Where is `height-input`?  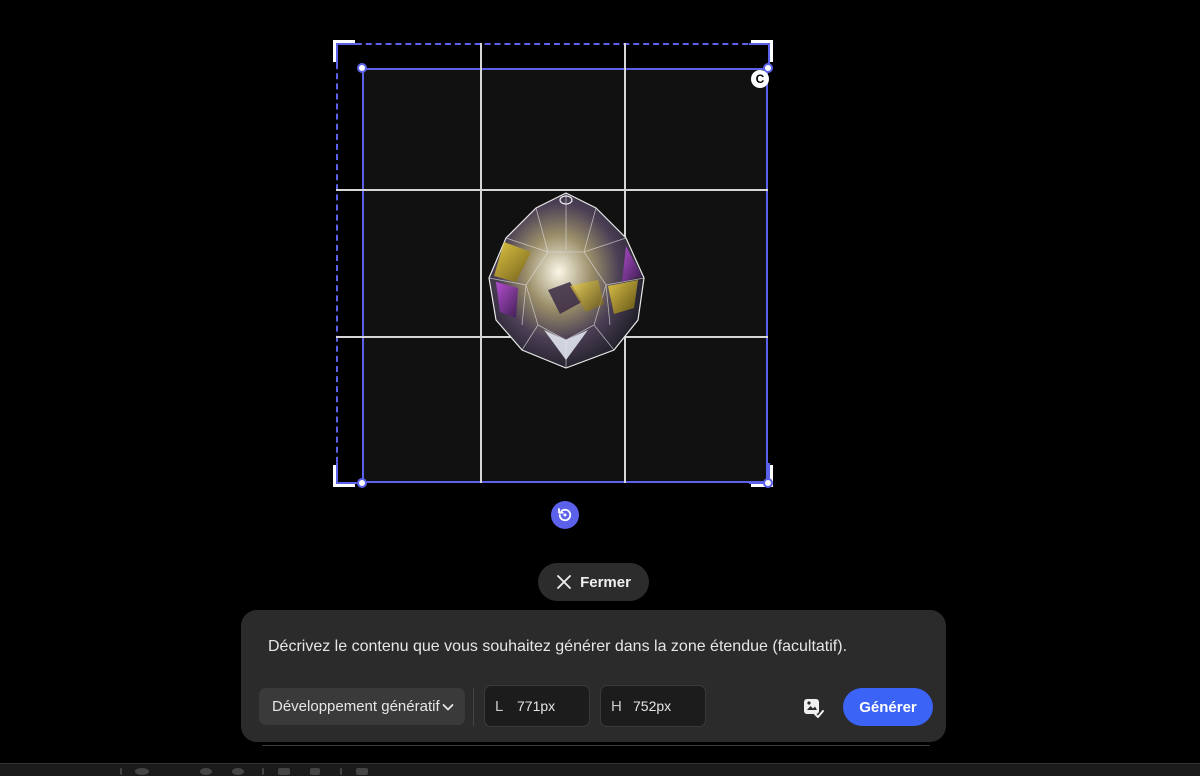 height-input is located at coordinates (665, 706).